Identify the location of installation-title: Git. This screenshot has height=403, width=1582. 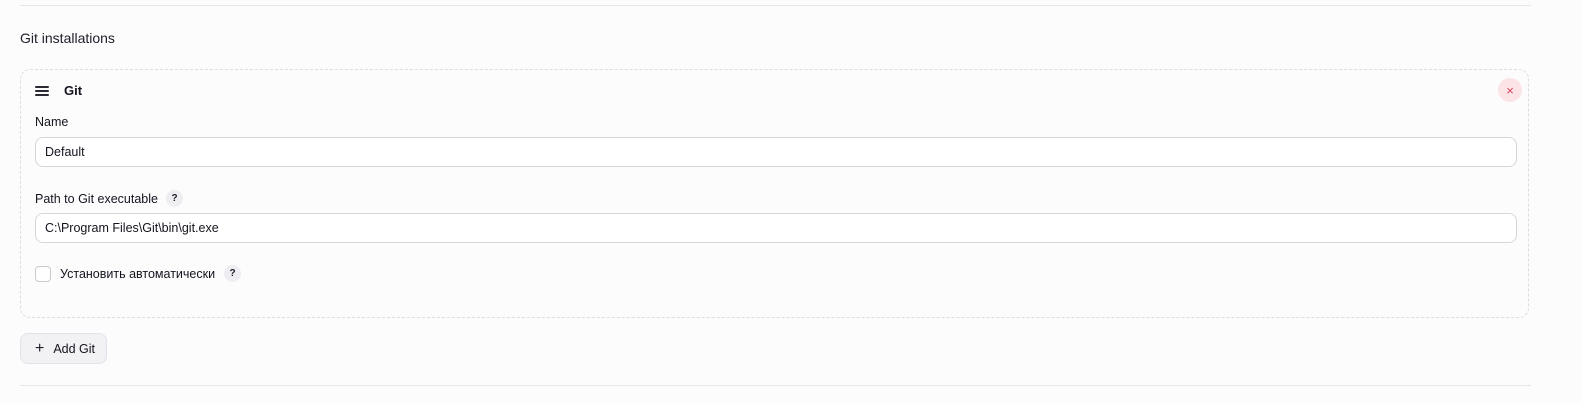
(73, 90).